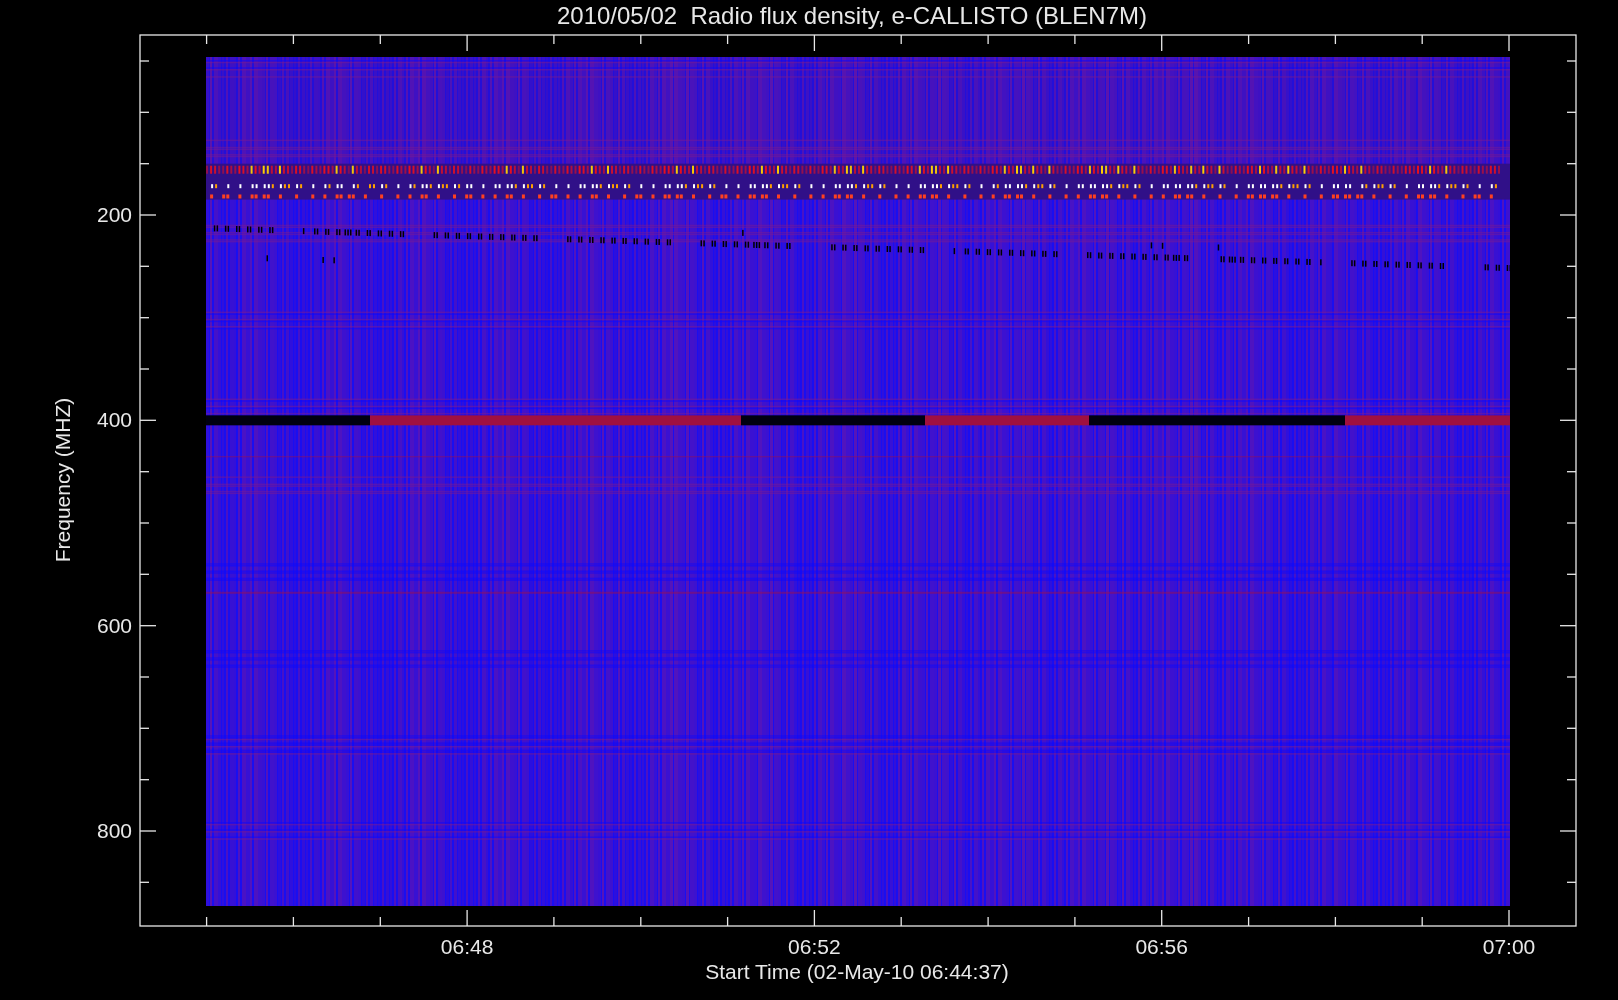 The height and width of the screenshot is (1000, 1618). Describe the element at coordinates (114, 625) in the screenshot. I see `y-tick-label: 600` at that location.